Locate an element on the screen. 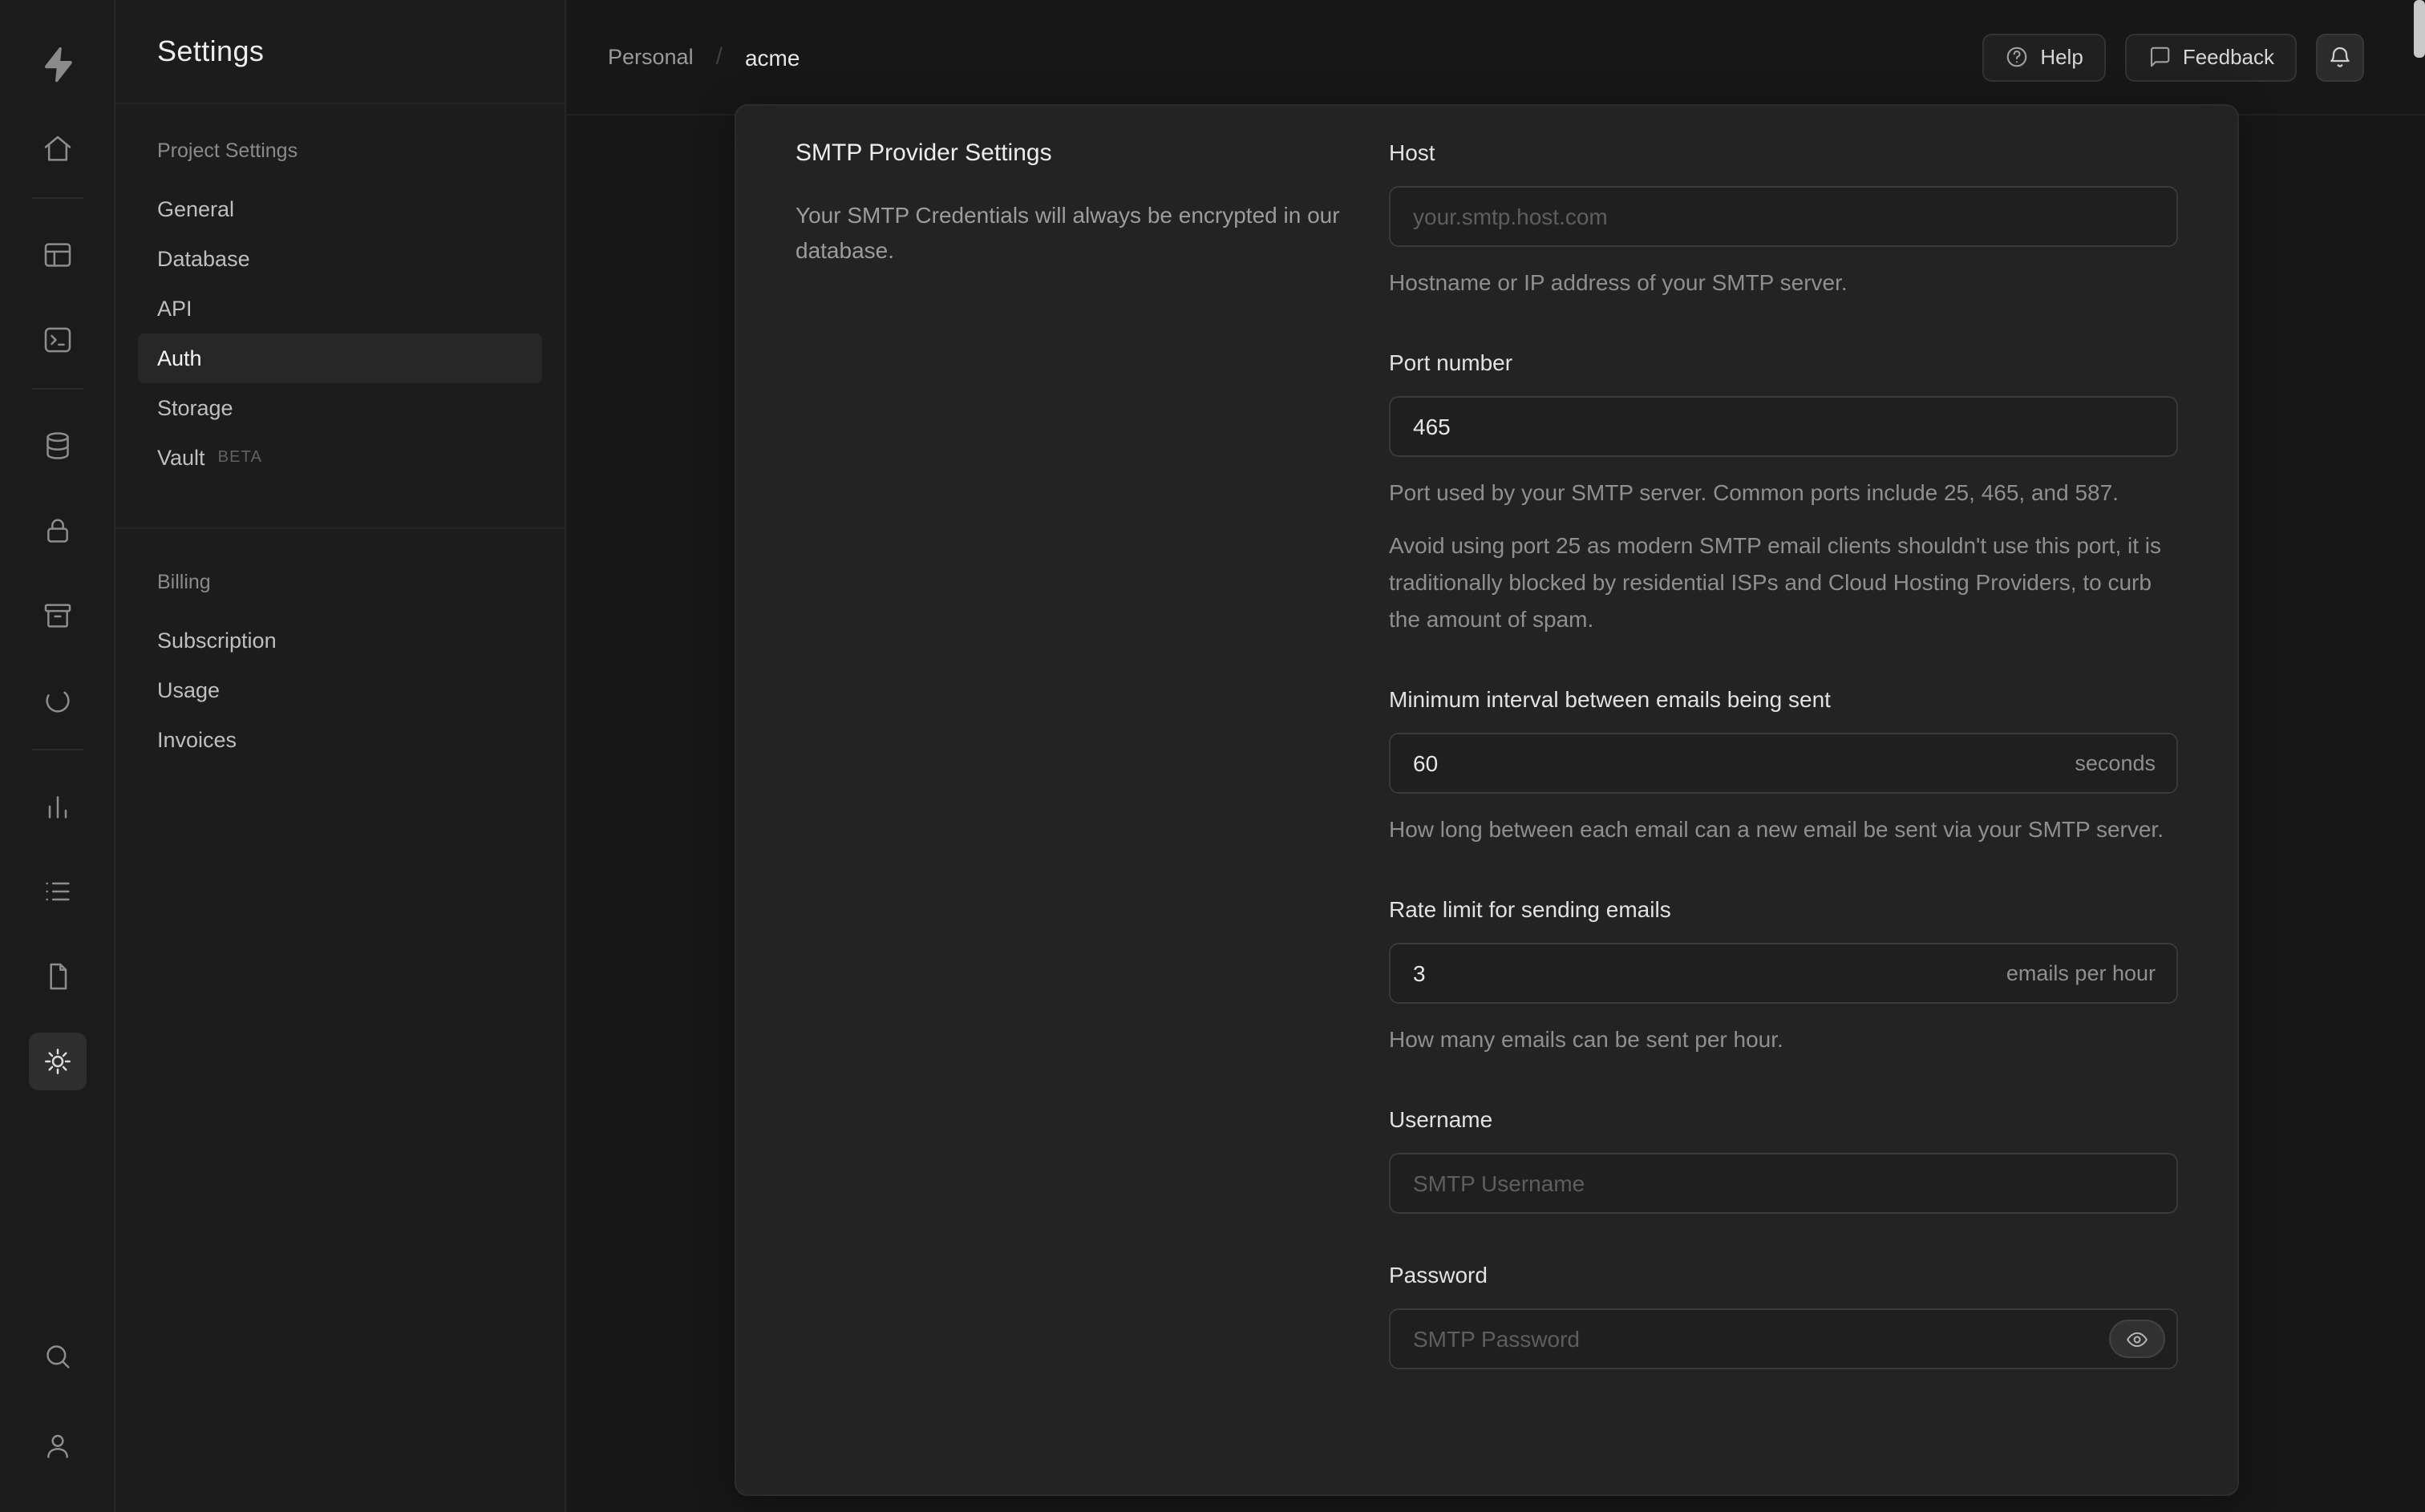 This screenshot has height=1512, width=2425. bell-icon is located at coordinates (2340, 56).